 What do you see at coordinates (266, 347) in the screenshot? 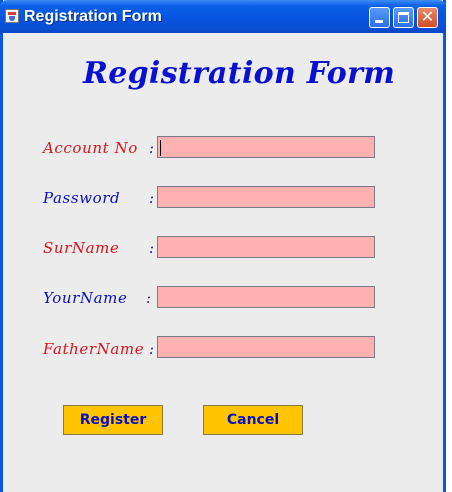
I see `fathername-field` at bounding box center [266, 347].